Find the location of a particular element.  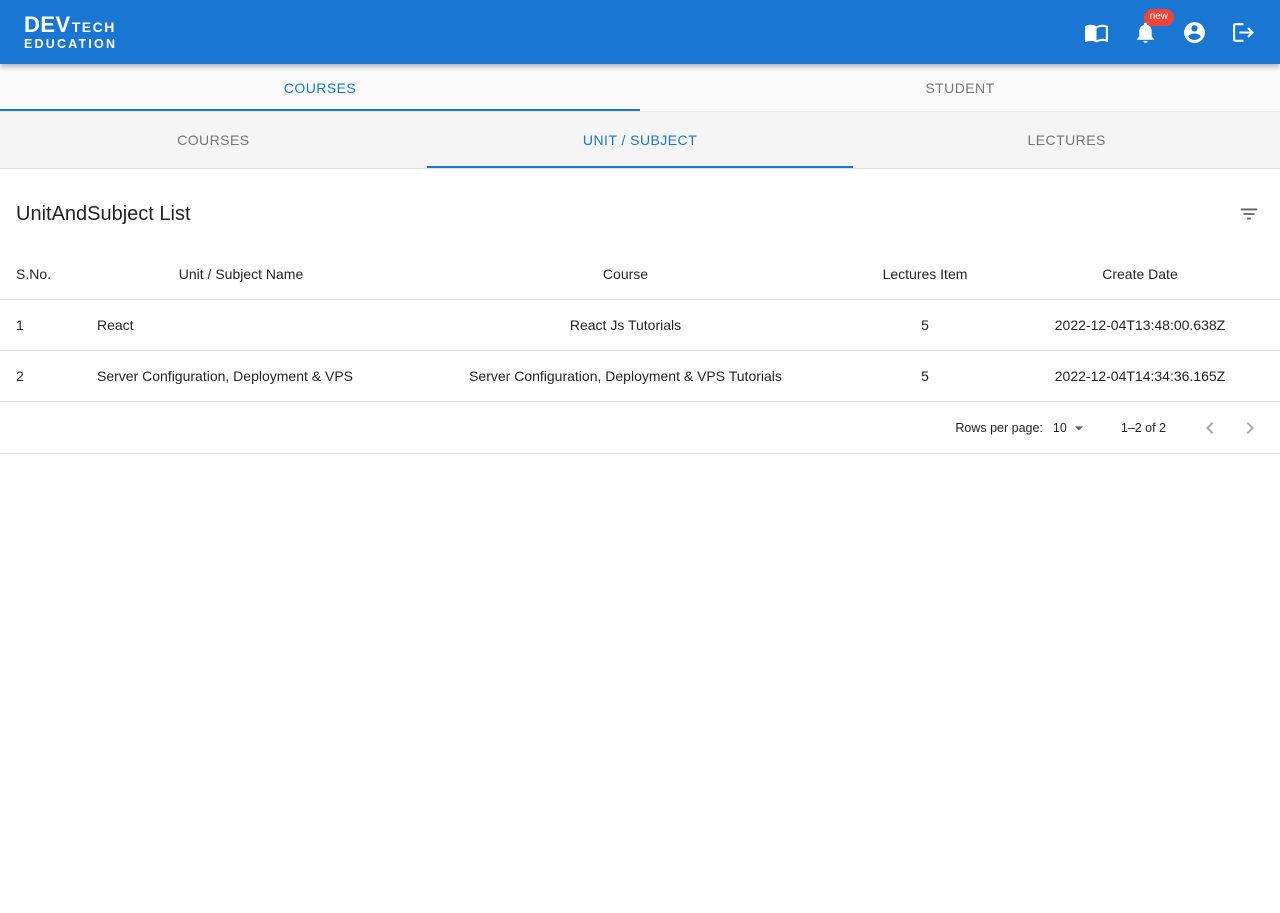

logout-icon-glyph is located at coordinates (1243, 32).